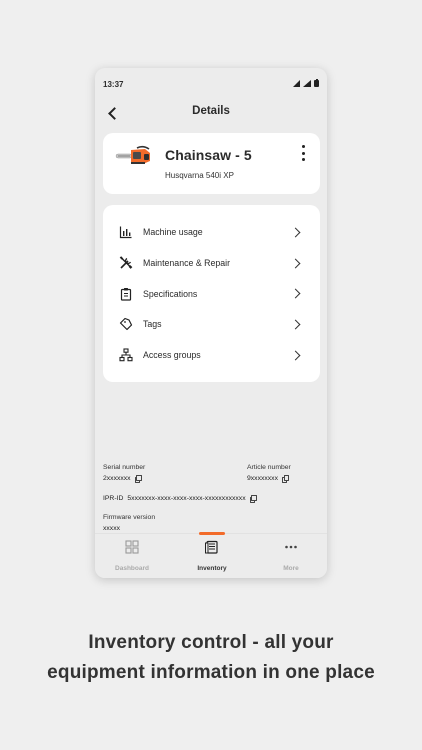 The width and height of the screenshot is (422, 750). I want to click on nav-label: Dashboard, so click(132, 568).